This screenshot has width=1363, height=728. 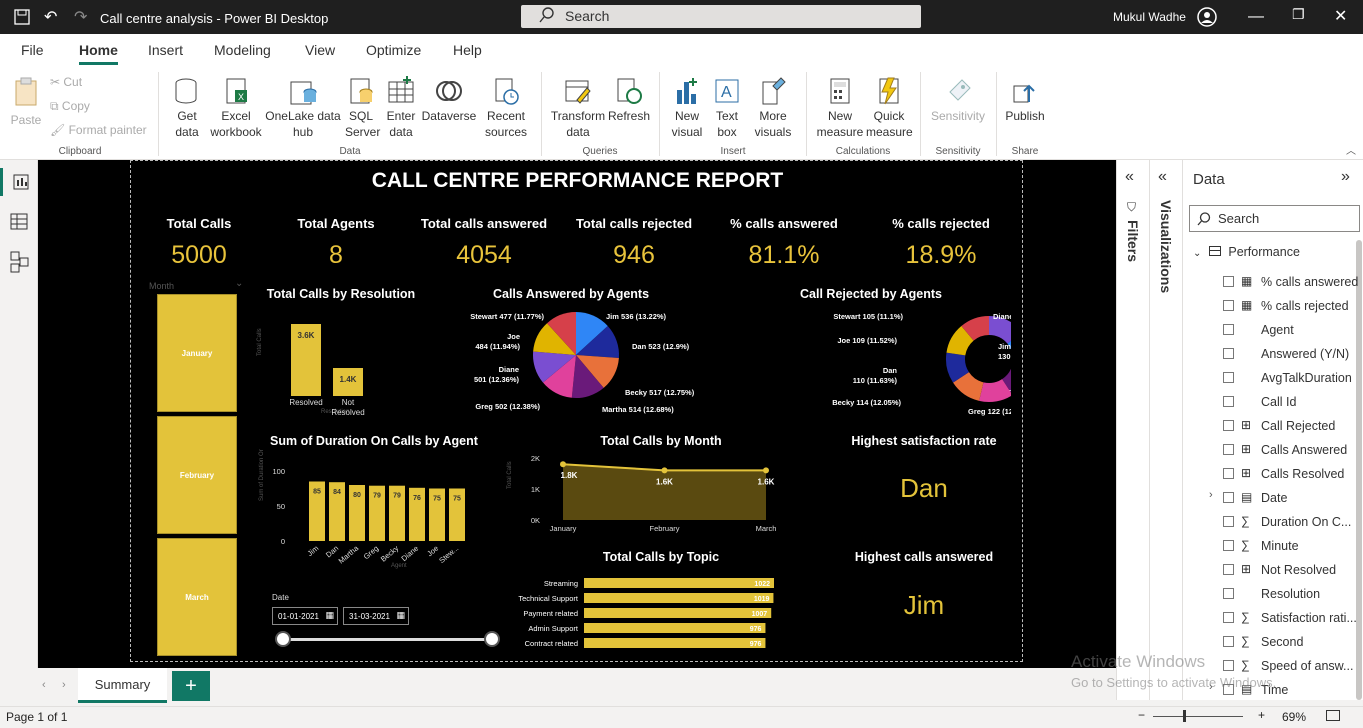 What do you see at coordinates (467, 50) in the screenshot?
I see `tab-help: Help` at bounding box center [467, 50].